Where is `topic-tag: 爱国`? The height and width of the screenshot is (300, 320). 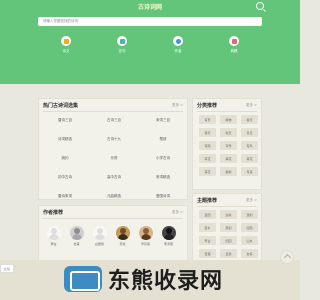 topic-tag: 爱国 is located at coordinates (207, 214).